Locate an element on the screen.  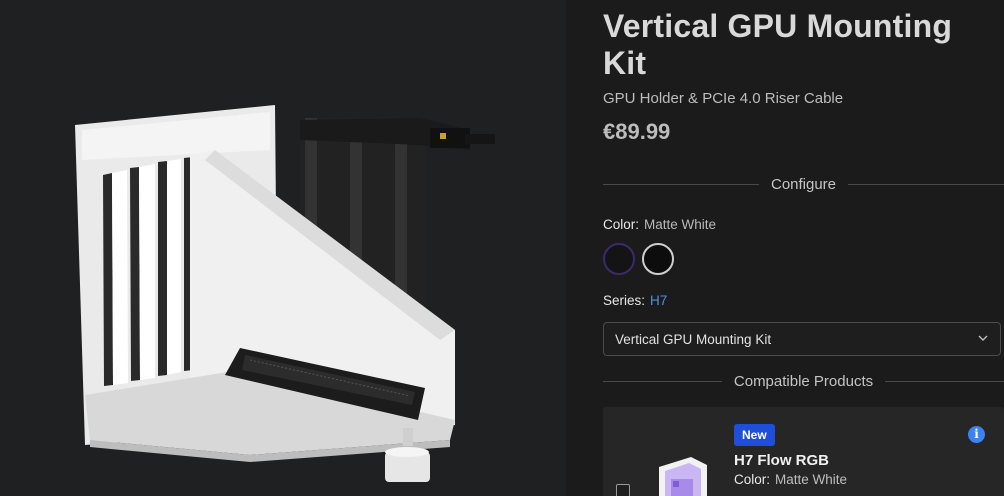
compatible-product-name: H7 Flow RGB is located at coordinates (781, 460).